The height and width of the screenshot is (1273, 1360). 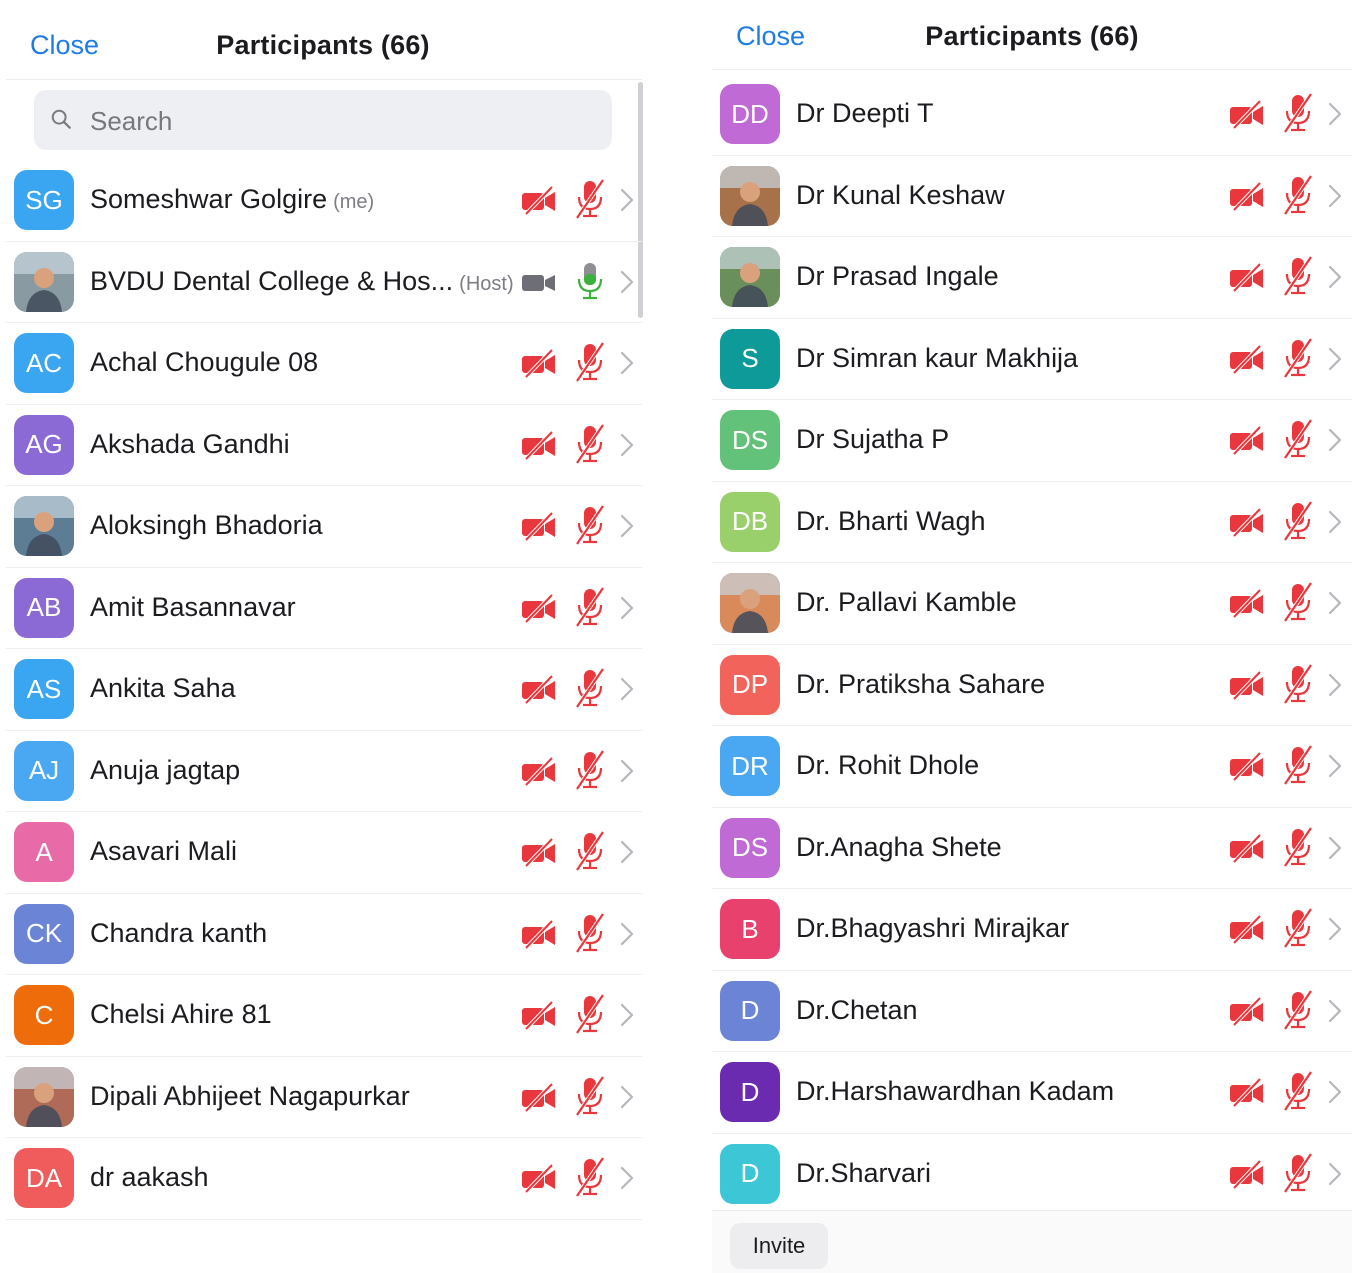 I want to click on participant-row: Dr. Pallavi Kamble, so click(x=1032, y=604).